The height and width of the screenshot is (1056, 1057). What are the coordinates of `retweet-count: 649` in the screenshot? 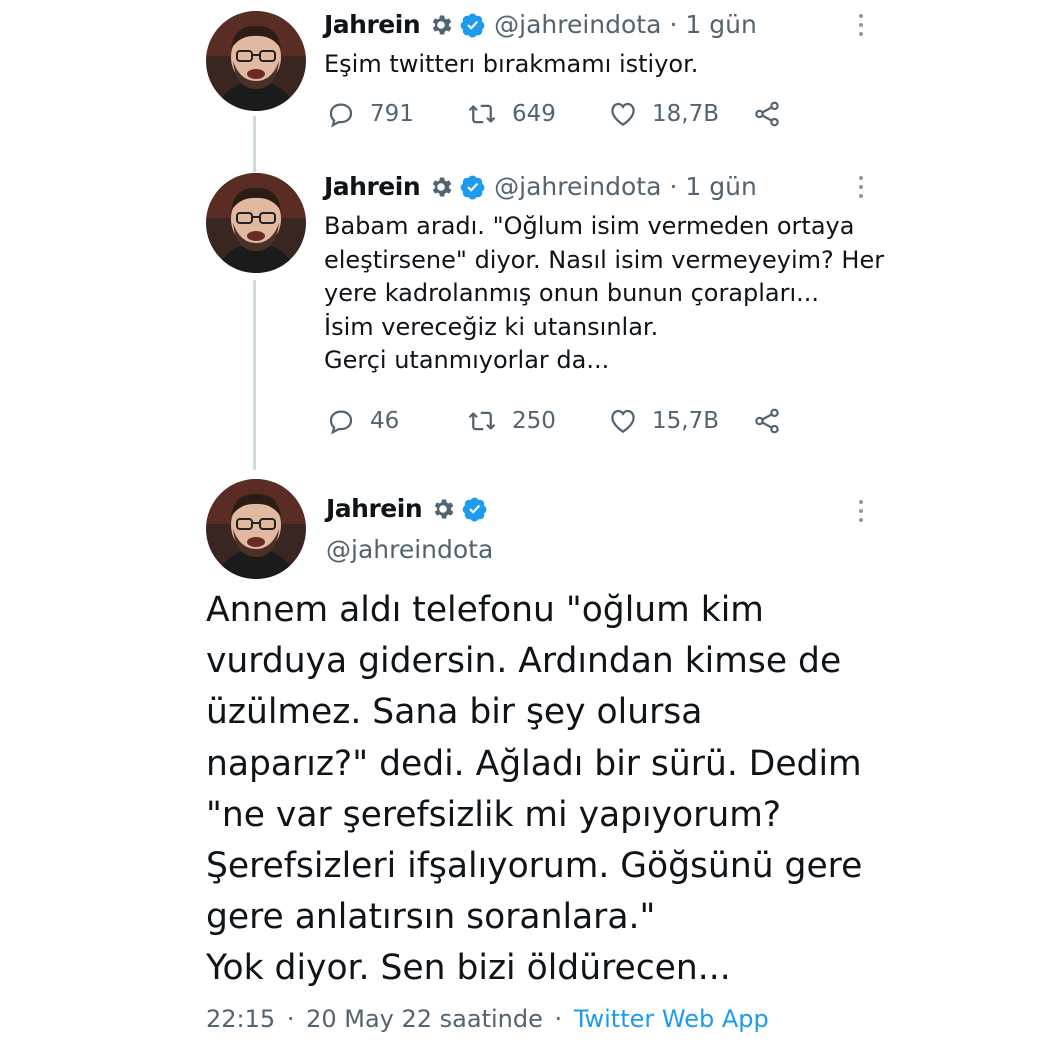 It's located at (534, 114).